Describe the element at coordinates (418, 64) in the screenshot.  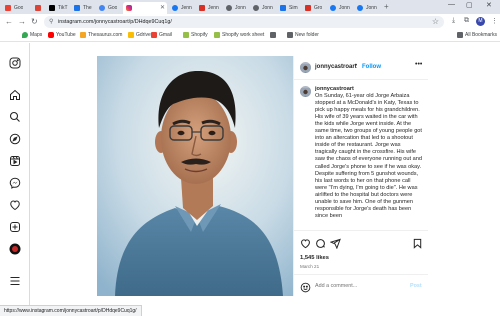
I see `more-options-icon: •••` at that location.